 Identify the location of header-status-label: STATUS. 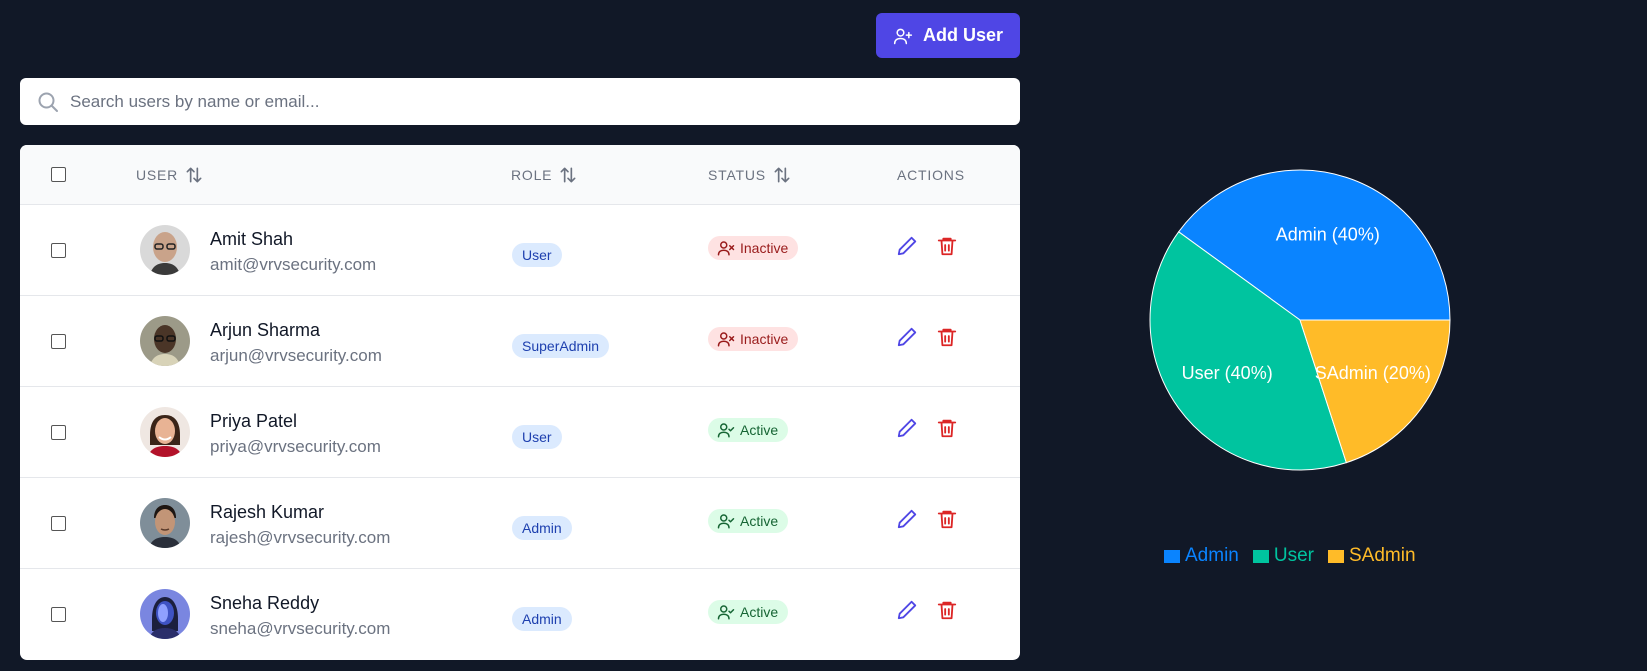
(737, 175).